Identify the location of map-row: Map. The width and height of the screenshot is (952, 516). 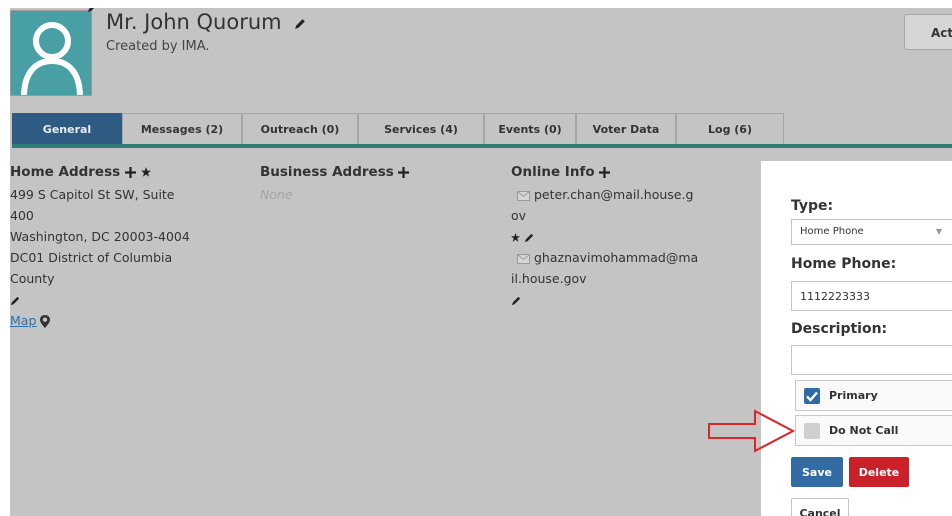
(115, 320).